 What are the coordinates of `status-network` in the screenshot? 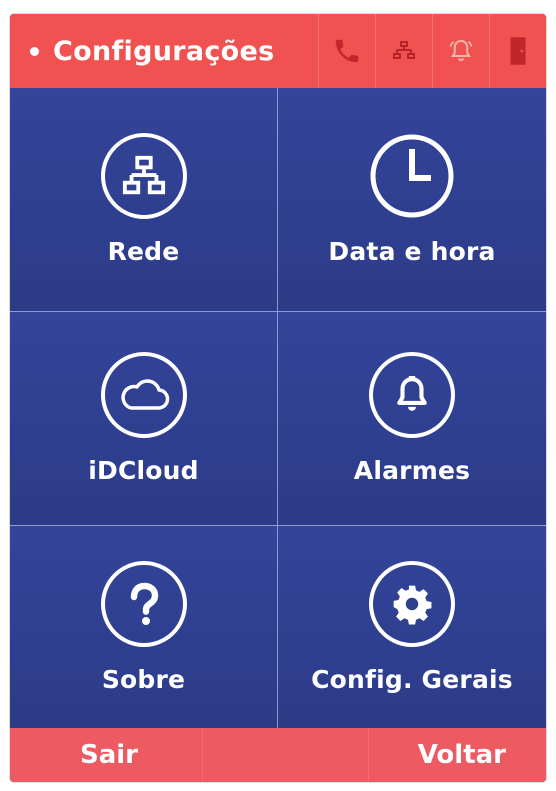 It's located at (403, 51).